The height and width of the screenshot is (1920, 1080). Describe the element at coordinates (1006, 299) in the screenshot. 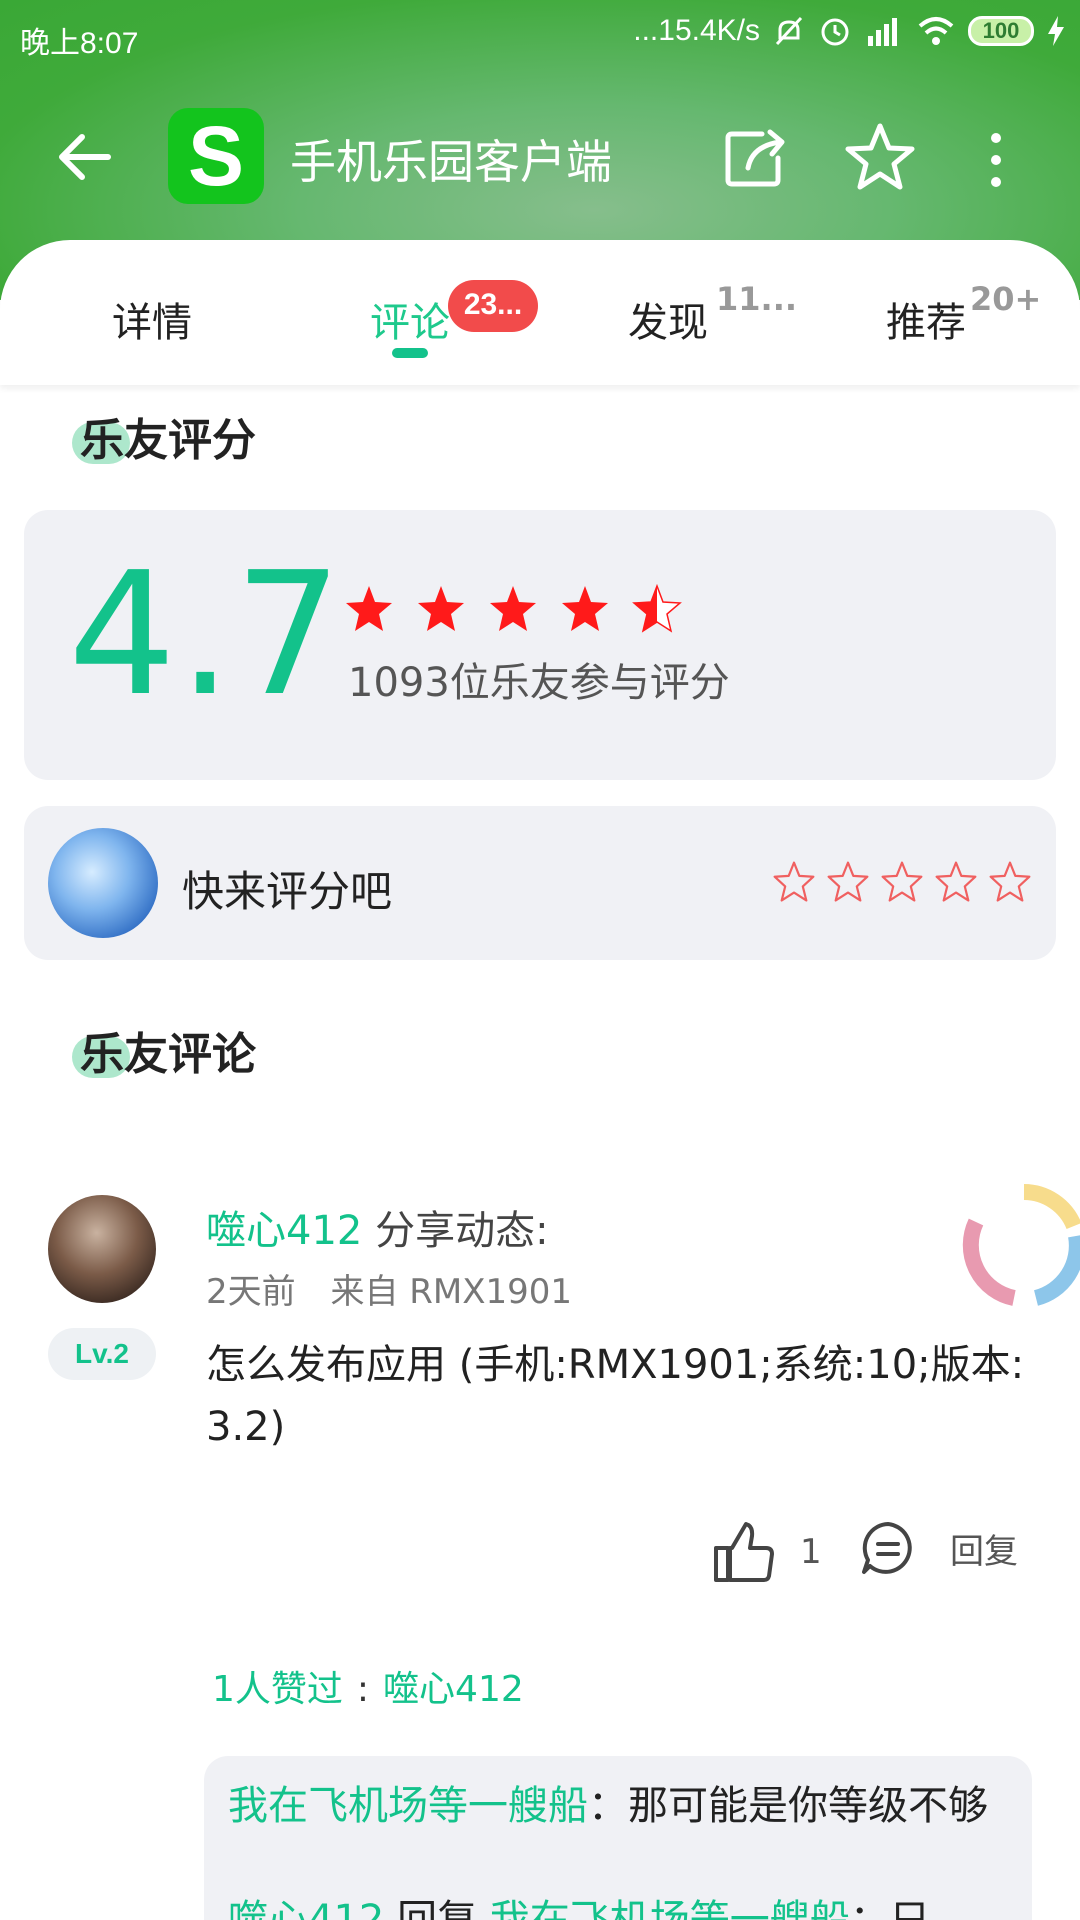

I see `tab-count: 20+` at that location.